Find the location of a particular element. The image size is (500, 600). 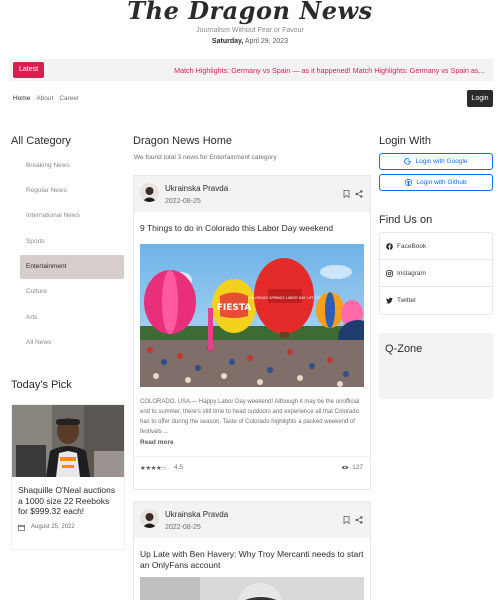

q-zone-heading: Q-Zone is located at coordinates (404, 349).